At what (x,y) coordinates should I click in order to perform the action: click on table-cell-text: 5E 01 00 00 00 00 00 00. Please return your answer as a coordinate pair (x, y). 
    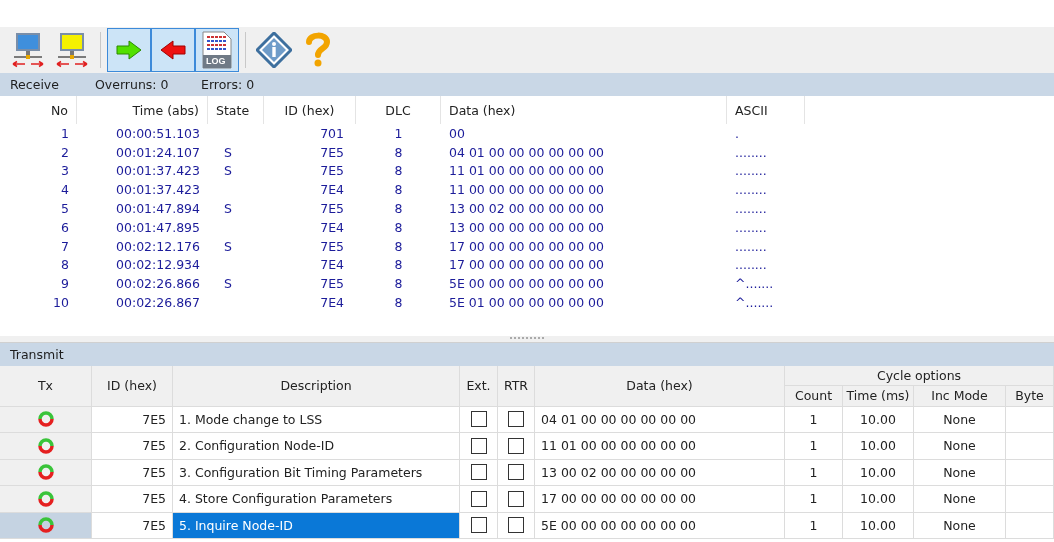
    Looking at the image, I should click on (526, 303).